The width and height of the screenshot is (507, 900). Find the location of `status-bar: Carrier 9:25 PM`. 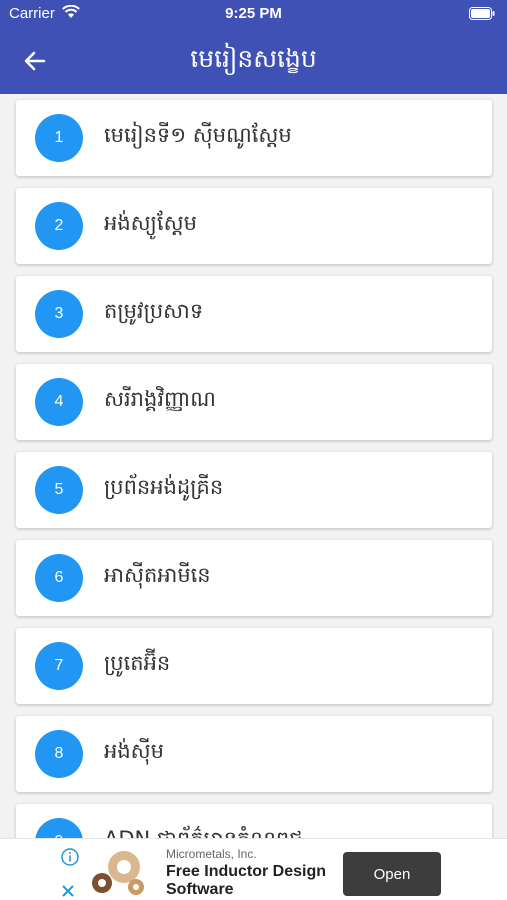

status-bar: Carrier 9:25 PM is located at coordinates (253, 14).